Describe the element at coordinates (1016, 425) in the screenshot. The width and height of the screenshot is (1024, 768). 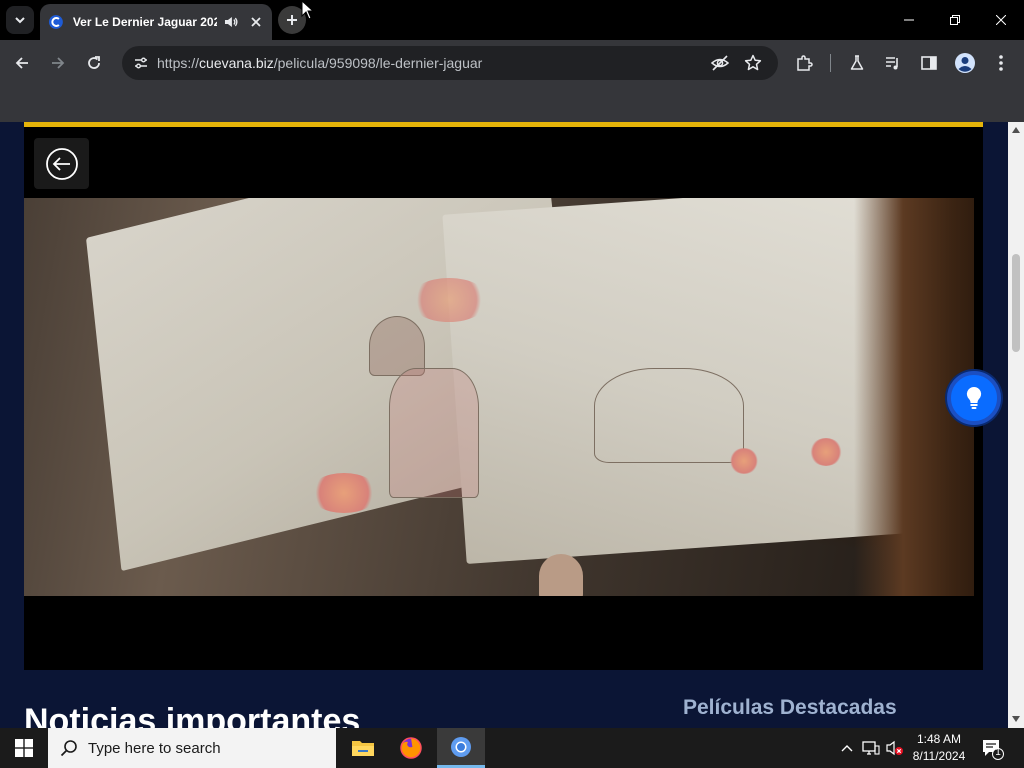
I see `page-scrollbar` at that location.